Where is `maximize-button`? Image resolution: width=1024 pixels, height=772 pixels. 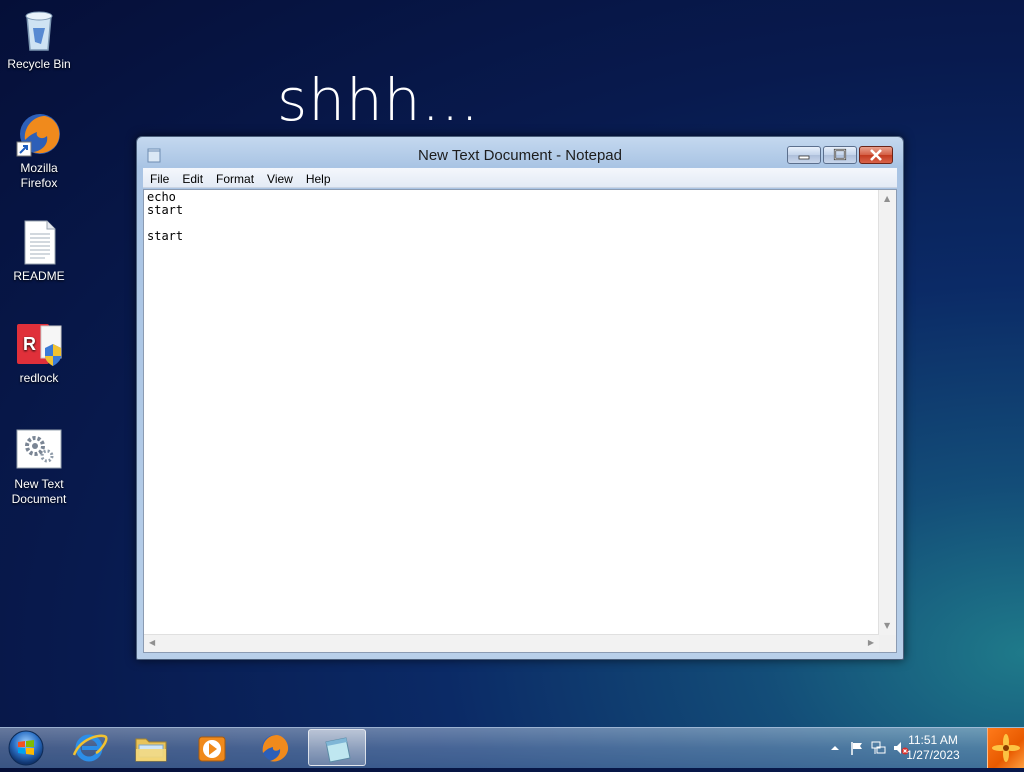
maximize-button is located at coordinates (840, 155).